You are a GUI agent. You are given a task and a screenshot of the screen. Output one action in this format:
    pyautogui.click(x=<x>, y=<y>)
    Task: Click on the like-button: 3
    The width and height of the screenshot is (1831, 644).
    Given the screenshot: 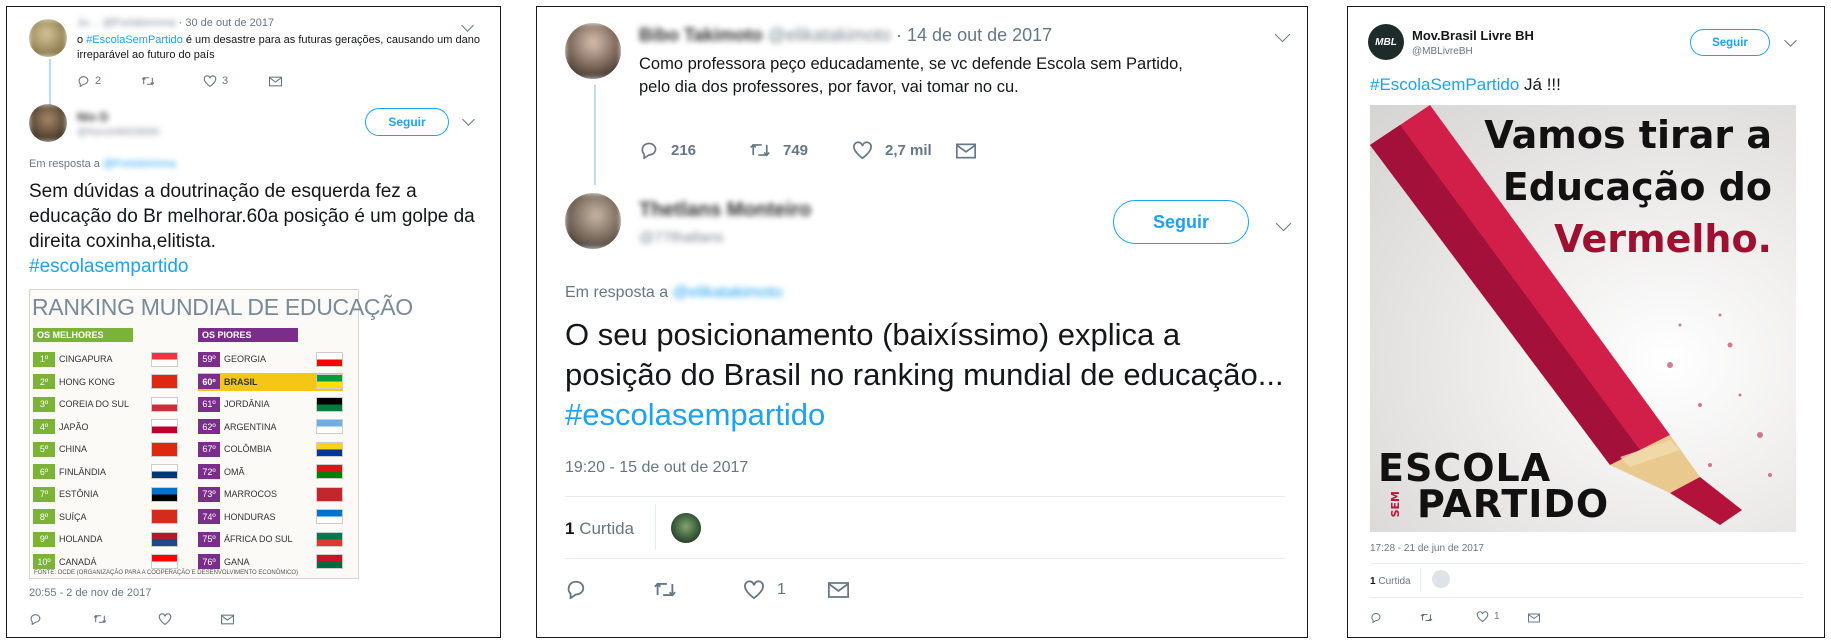 What is the action you would take?
    pyautogui.click(x=215, y=81)
    